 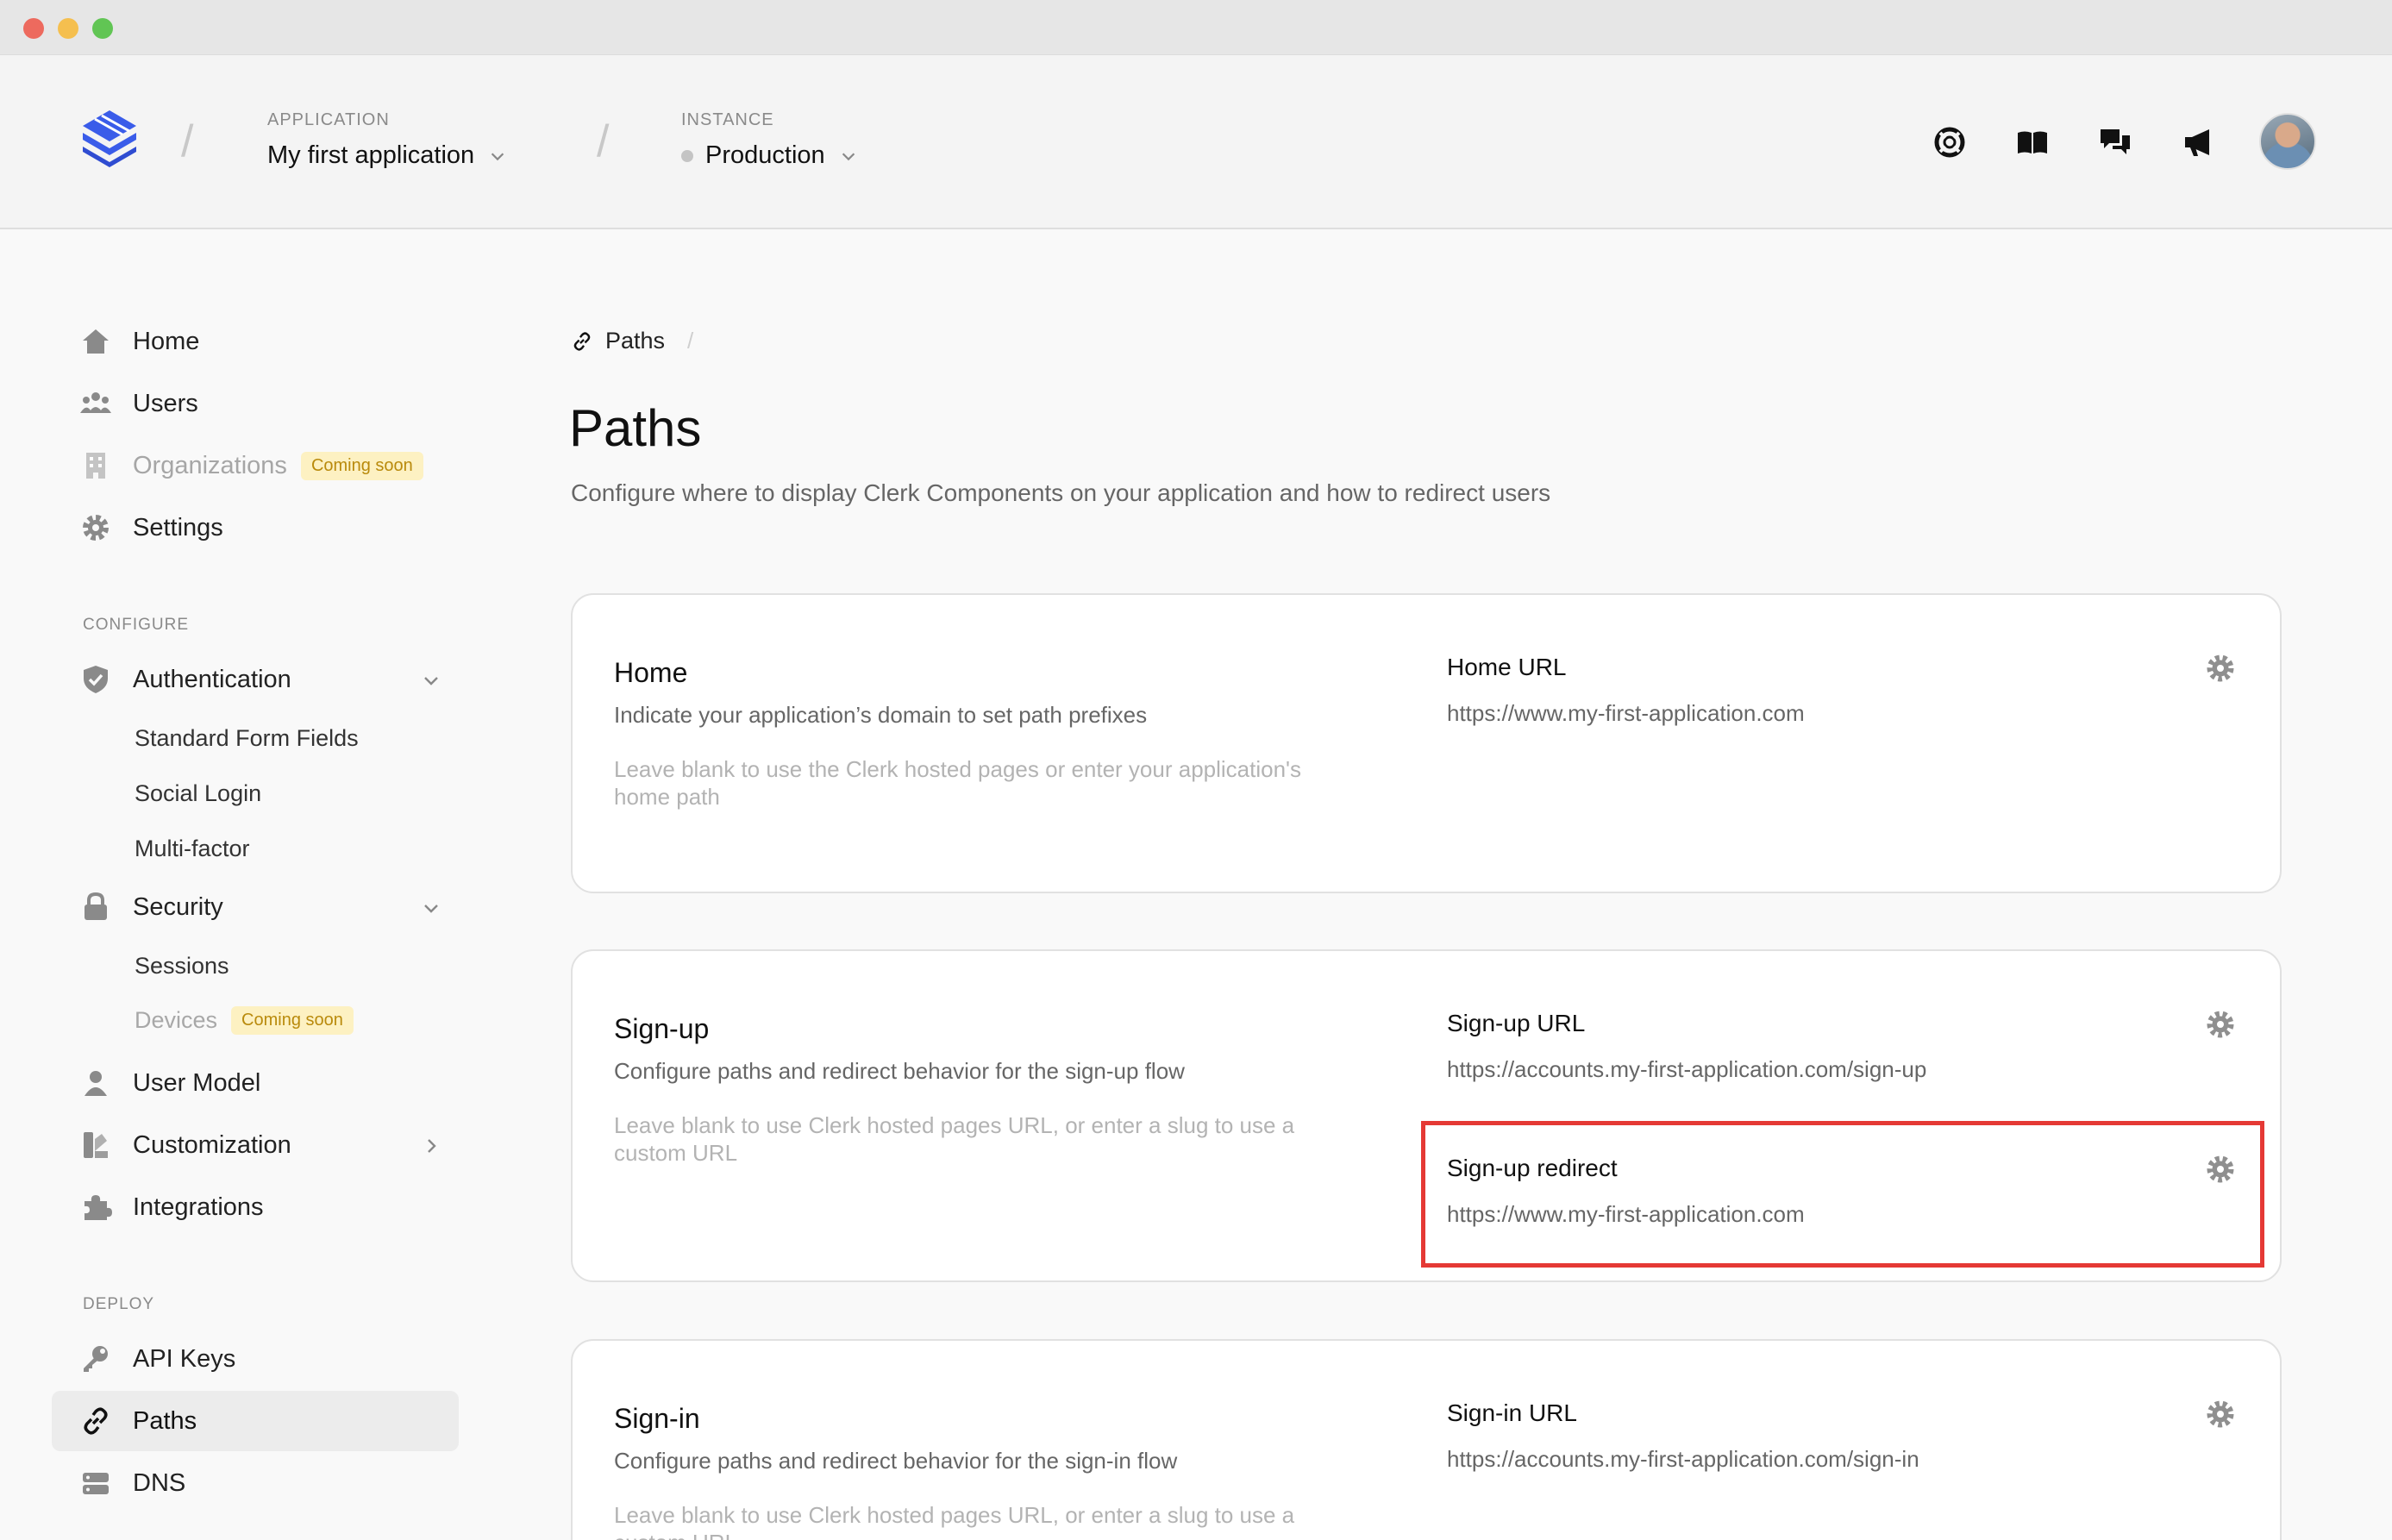 What do you see at coordinates (95, 527) in the screenshot?
I see `gear-icon` at bounding box center [95, 527].